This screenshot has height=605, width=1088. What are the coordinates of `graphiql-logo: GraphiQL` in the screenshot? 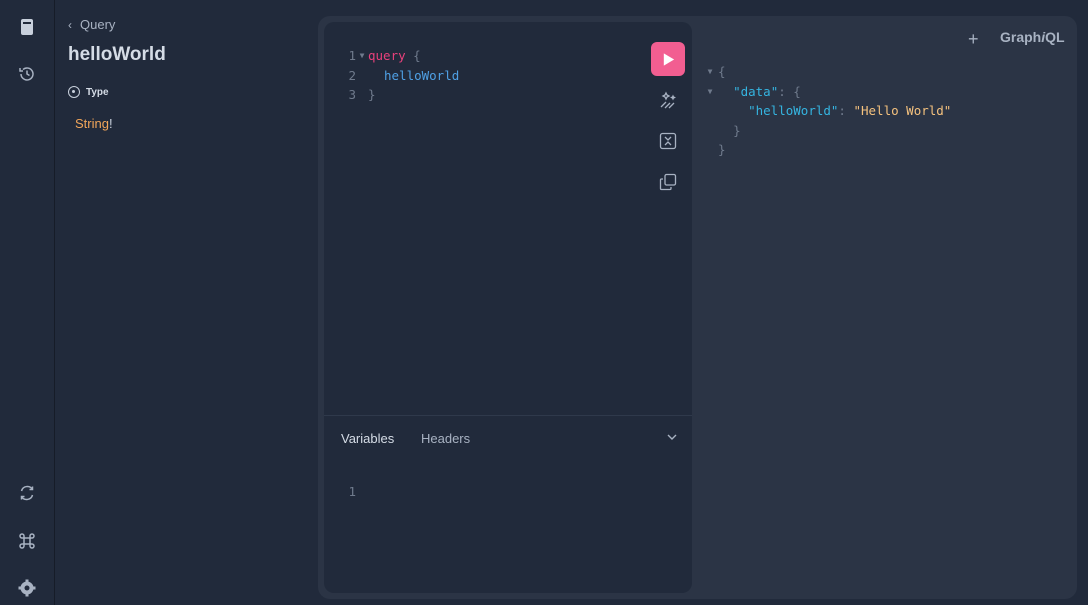 It's located at (1032, 37).